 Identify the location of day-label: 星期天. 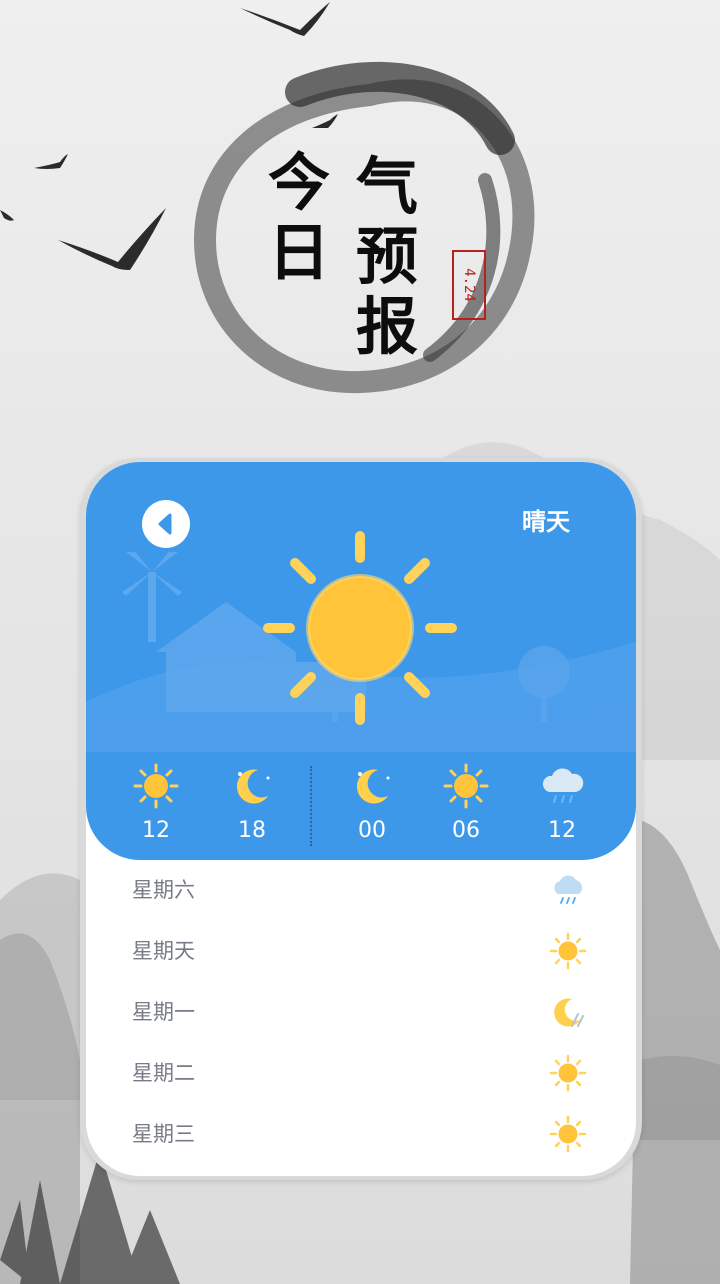
(163, 951).